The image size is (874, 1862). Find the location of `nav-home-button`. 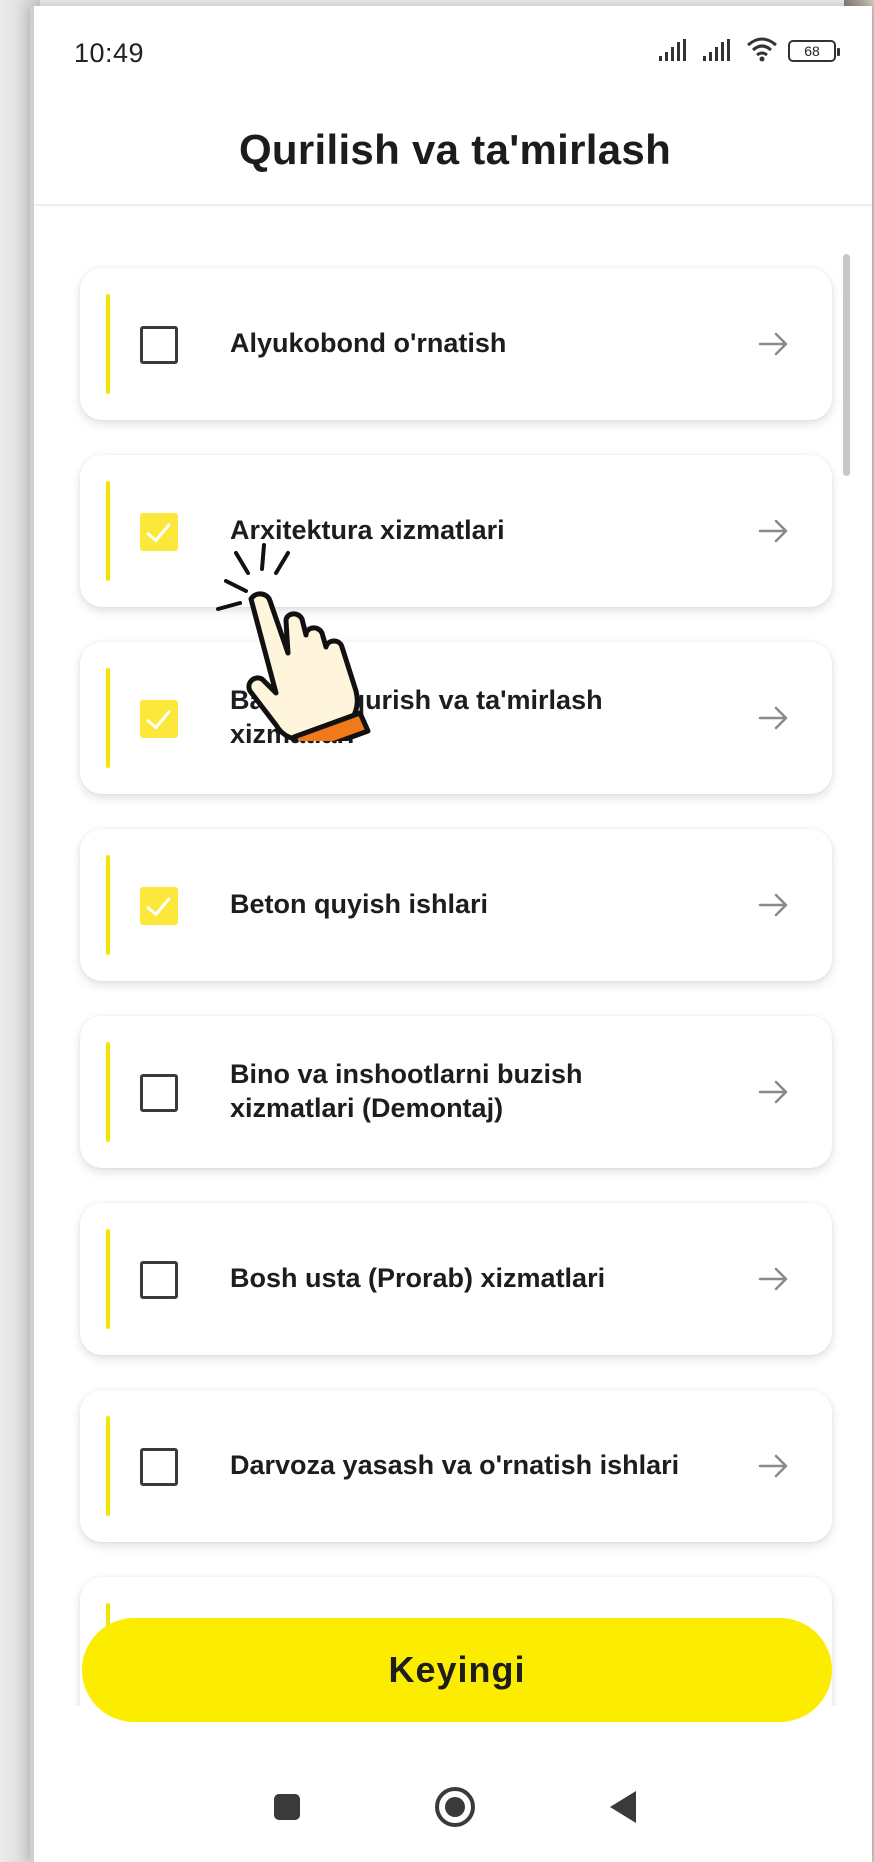

nav-home-button is located at coordinates (455, 1807).